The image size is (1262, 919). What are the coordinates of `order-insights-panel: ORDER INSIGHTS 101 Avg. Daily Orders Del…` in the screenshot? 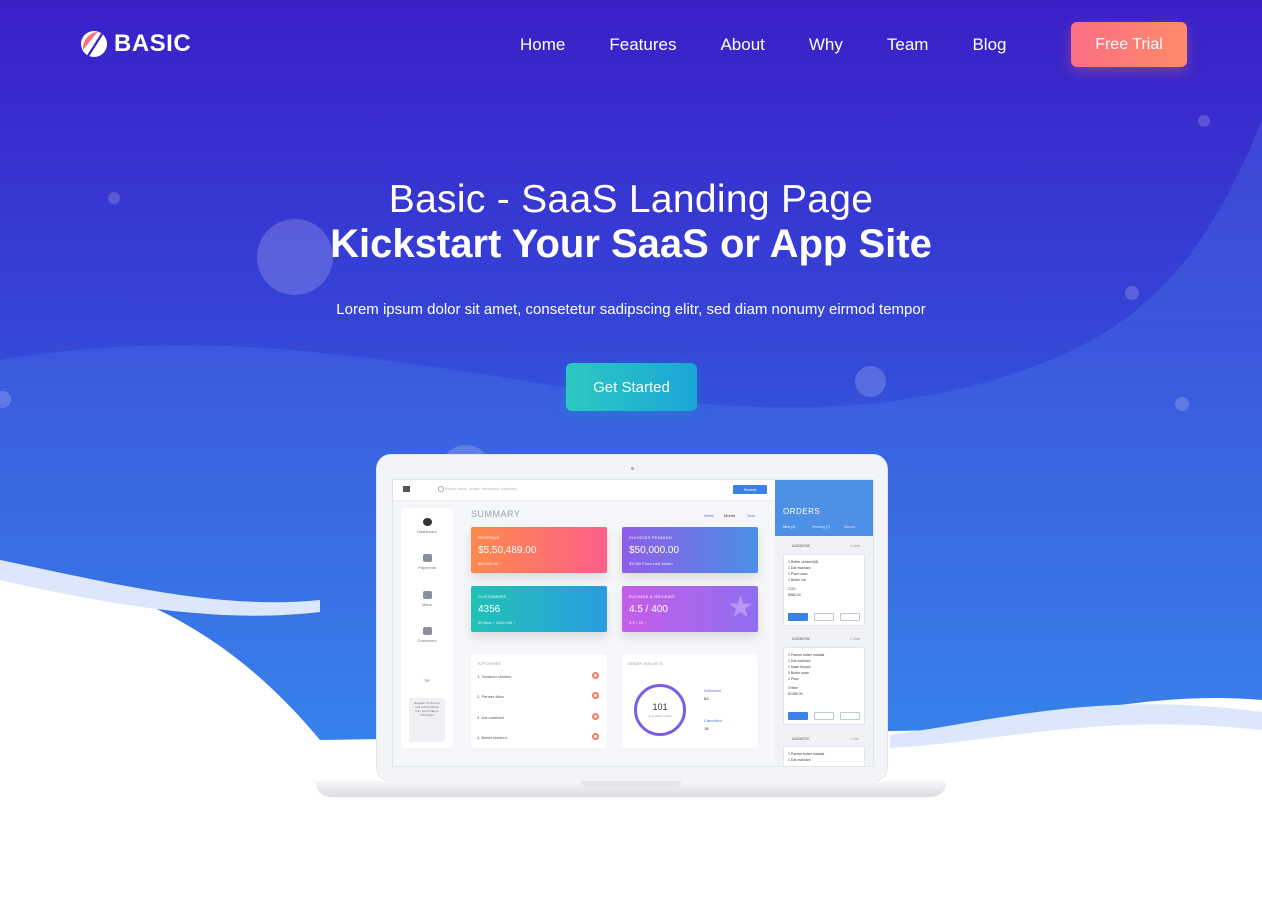 It's located at (690, 701).